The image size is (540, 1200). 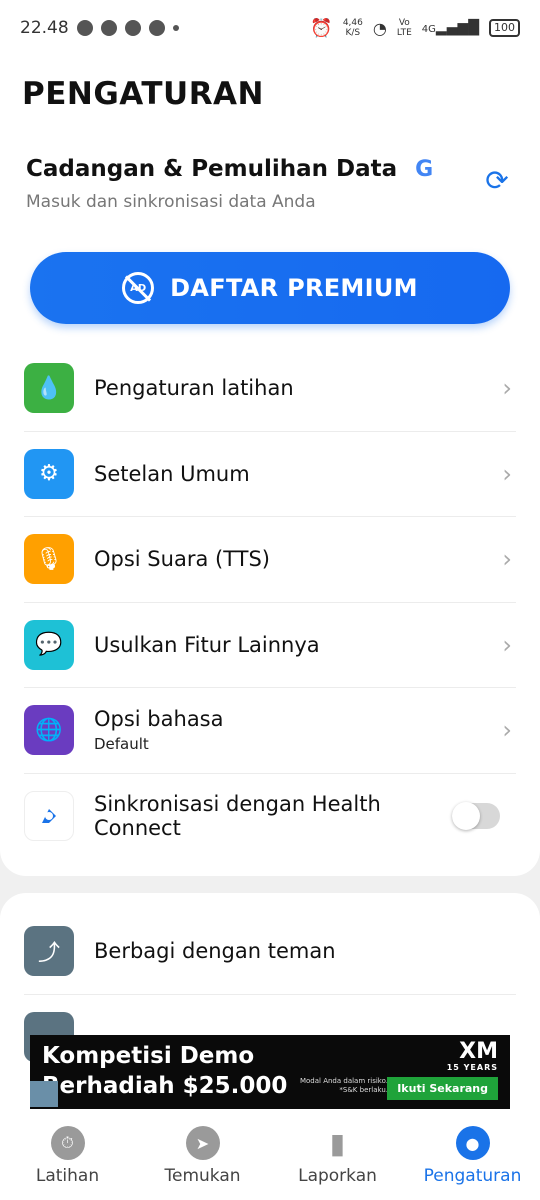 What do you see at coordinates (212, 169) in the screenshot?
I see `backup-title-text: Cadangan & Pemulihan Data` at bounding box center [212, 169].